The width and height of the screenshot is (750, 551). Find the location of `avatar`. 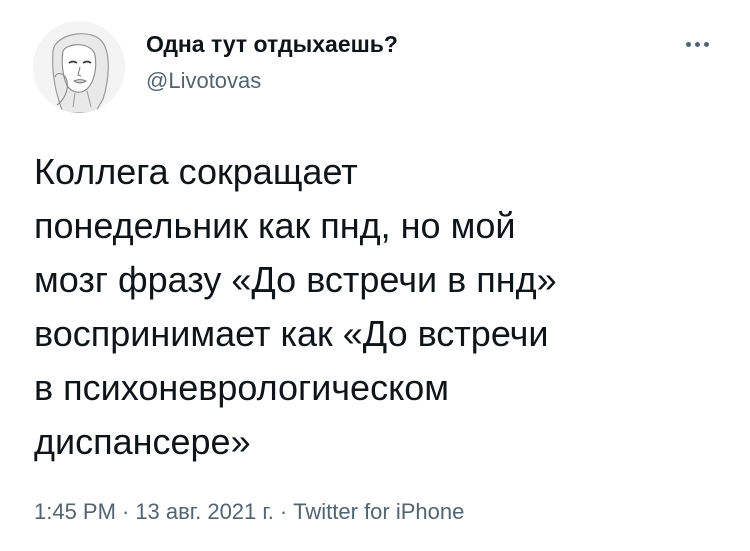

avatar is located at coordinates (79, 67).